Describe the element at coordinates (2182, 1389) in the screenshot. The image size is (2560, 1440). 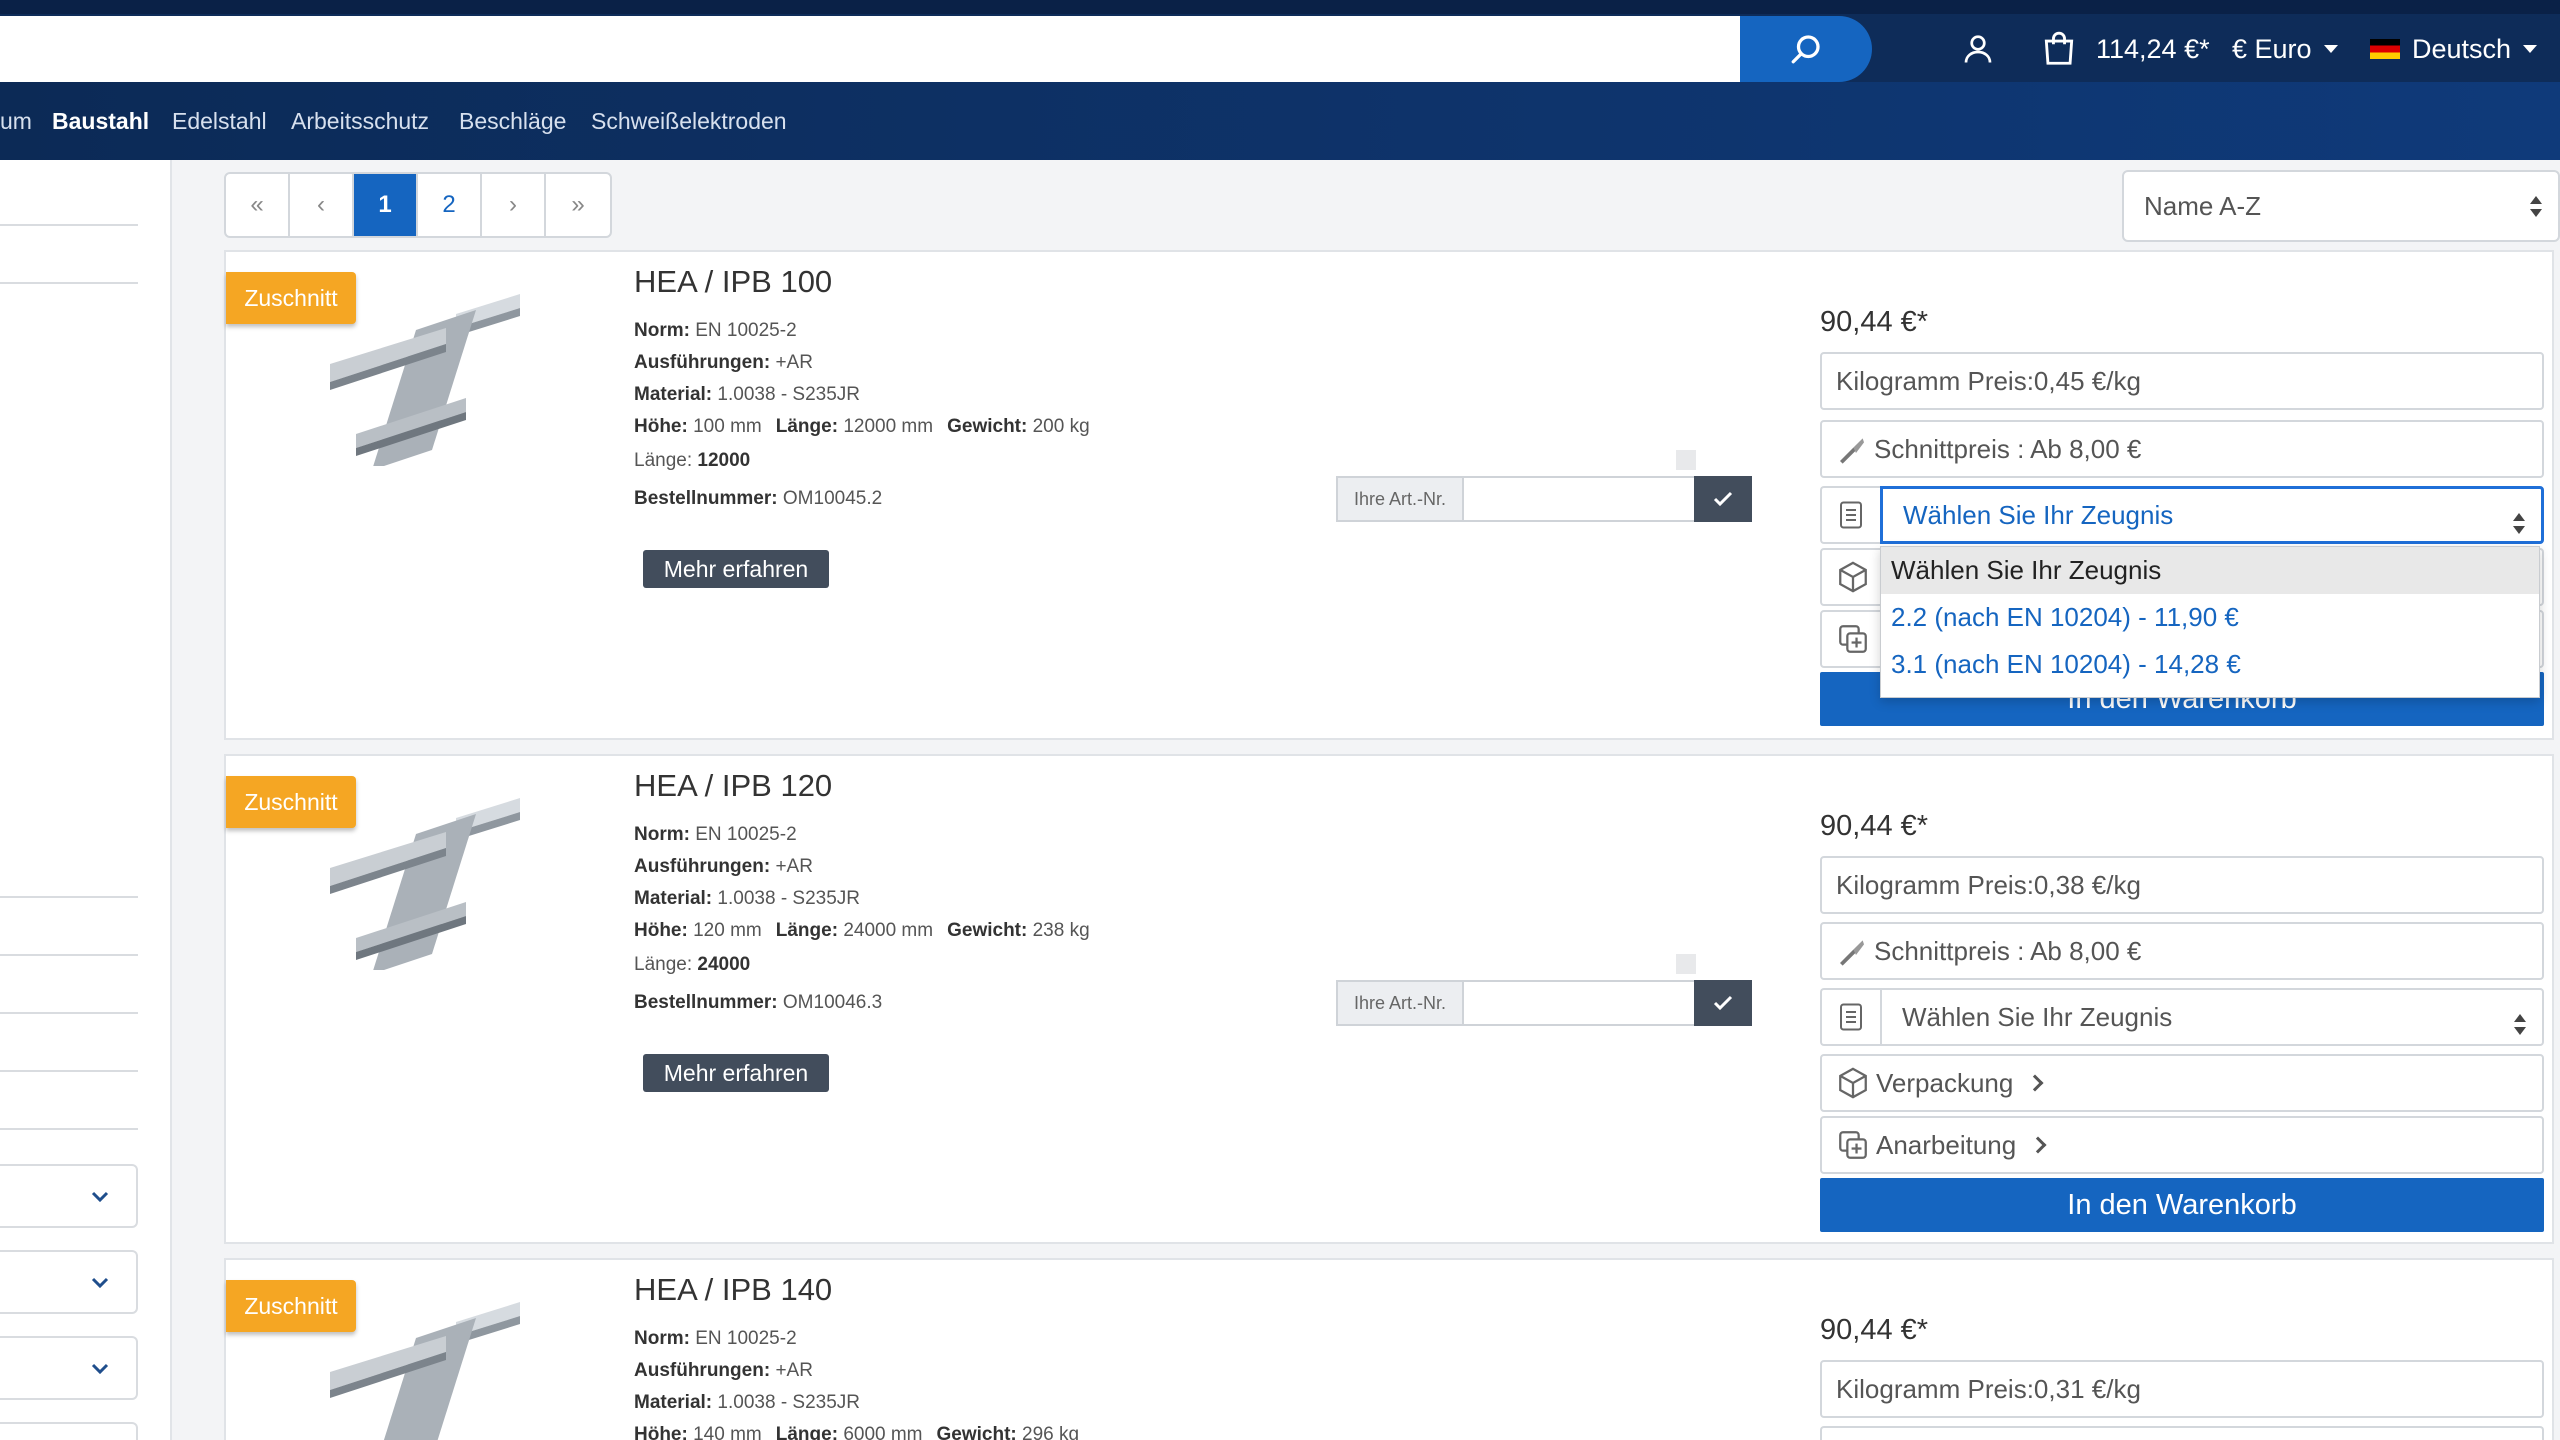
I see `kg-price-field: Kilogramm Preis:0,31 €/kg` at that location.